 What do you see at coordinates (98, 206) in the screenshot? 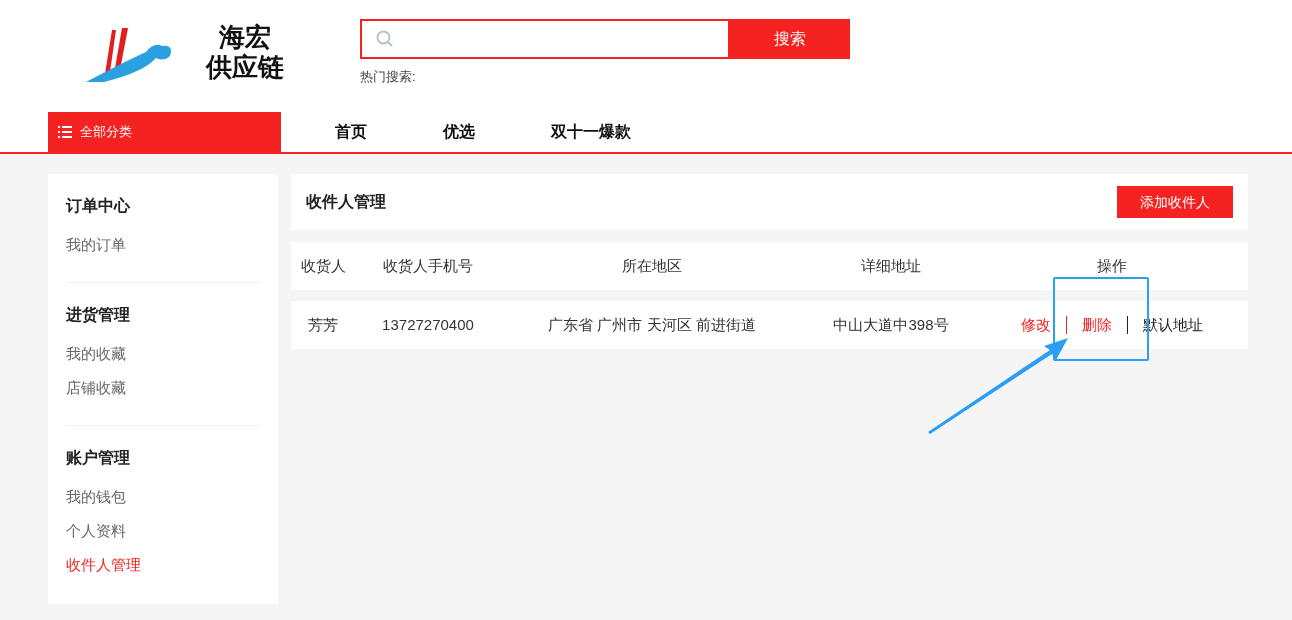
I see `sidebar-heading: 订单中心` at bounding box center [98, 206].